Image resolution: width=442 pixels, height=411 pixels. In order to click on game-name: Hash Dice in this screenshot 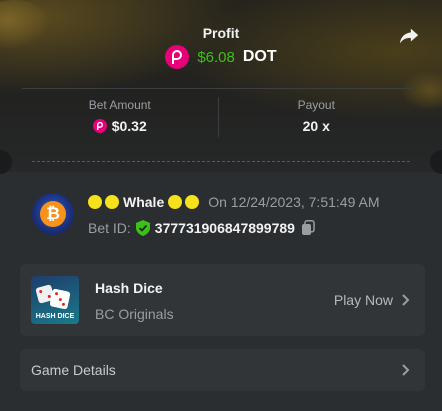, I will do `click(129, 288)`.